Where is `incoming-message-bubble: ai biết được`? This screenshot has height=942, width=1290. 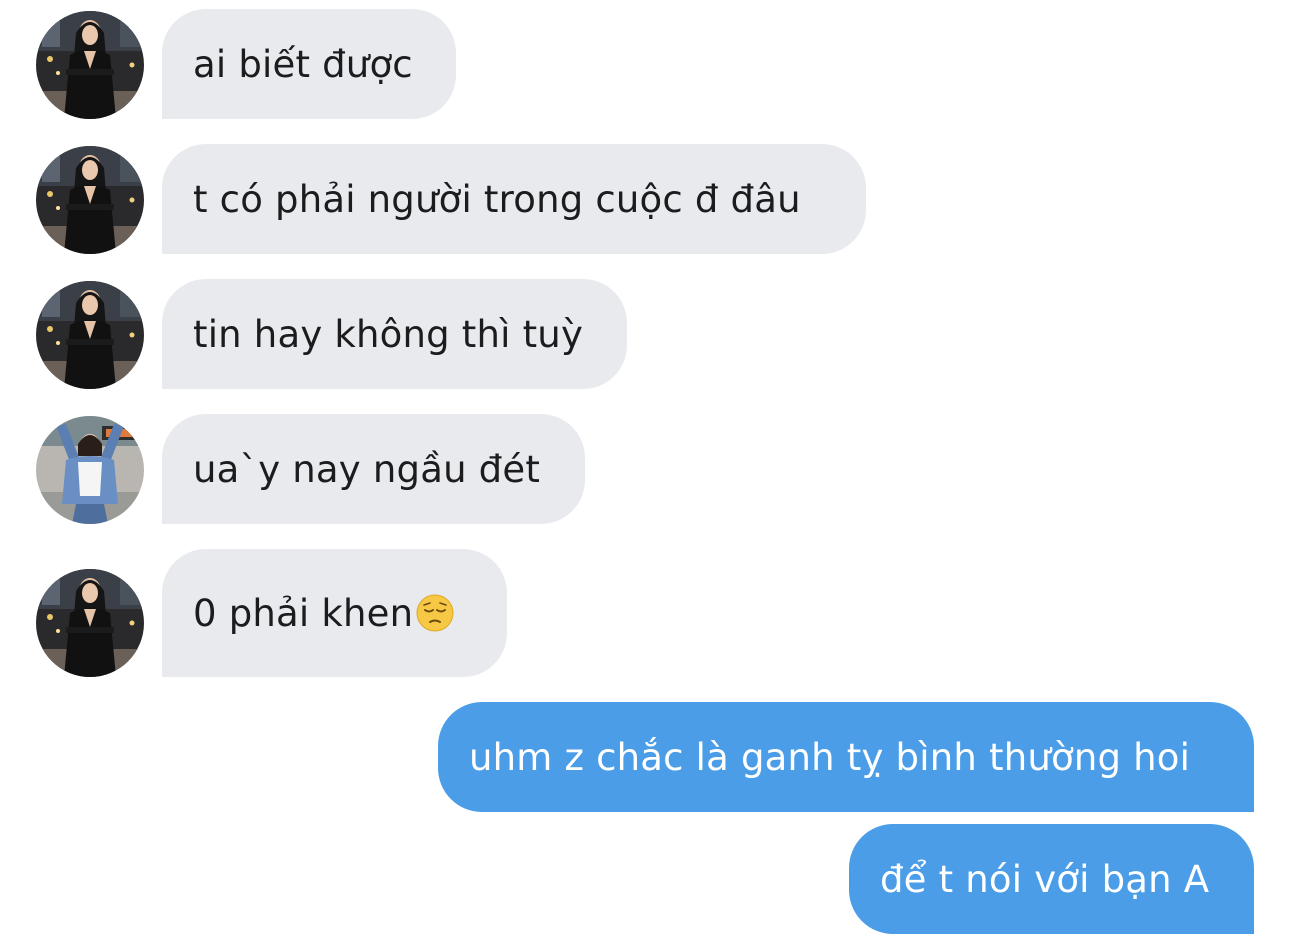 incoming-message-bubble: ai biết được is located at coordinates (309, 64).